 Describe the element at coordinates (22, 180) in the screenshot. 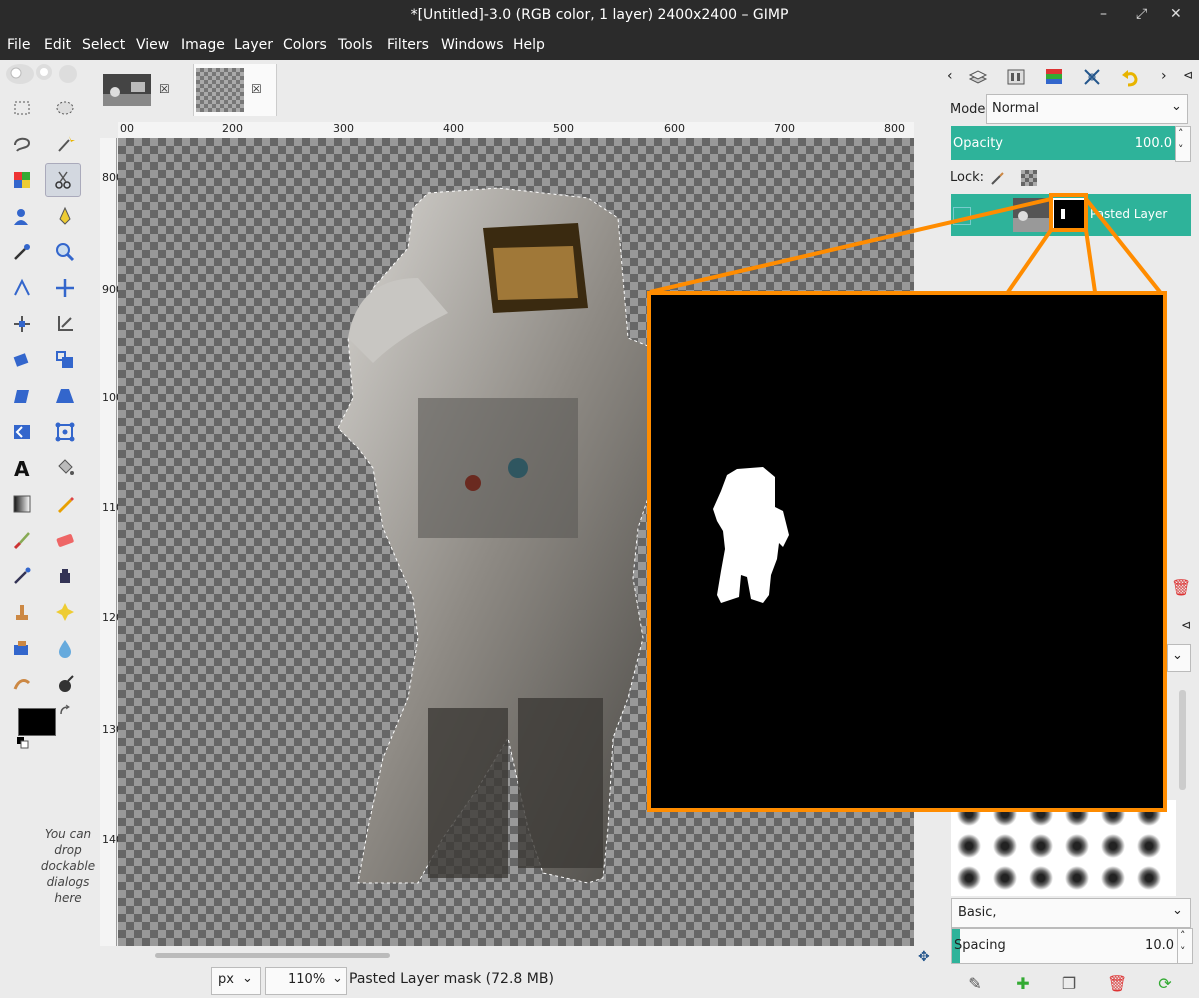

I see `select-by-color-icon` at that location.